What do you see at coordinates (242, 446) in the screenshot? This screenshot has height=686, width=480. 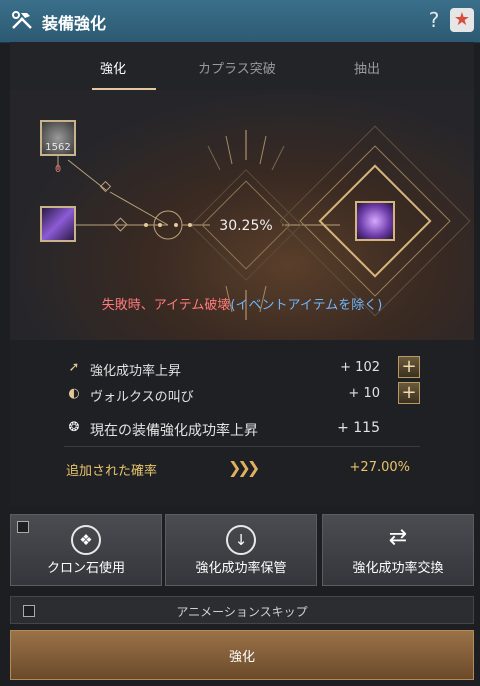 I see `divider` at bounding box center [242, 446].